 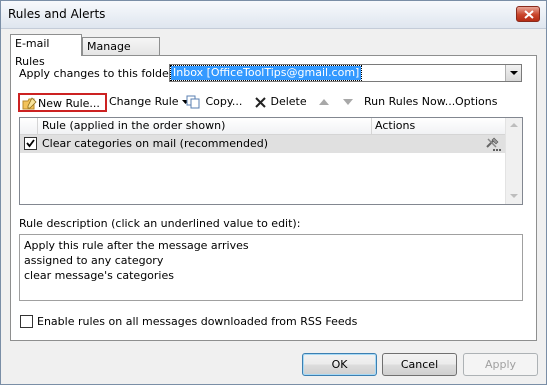 I want to click on ok-label: OK, so click(x=339, y=364).